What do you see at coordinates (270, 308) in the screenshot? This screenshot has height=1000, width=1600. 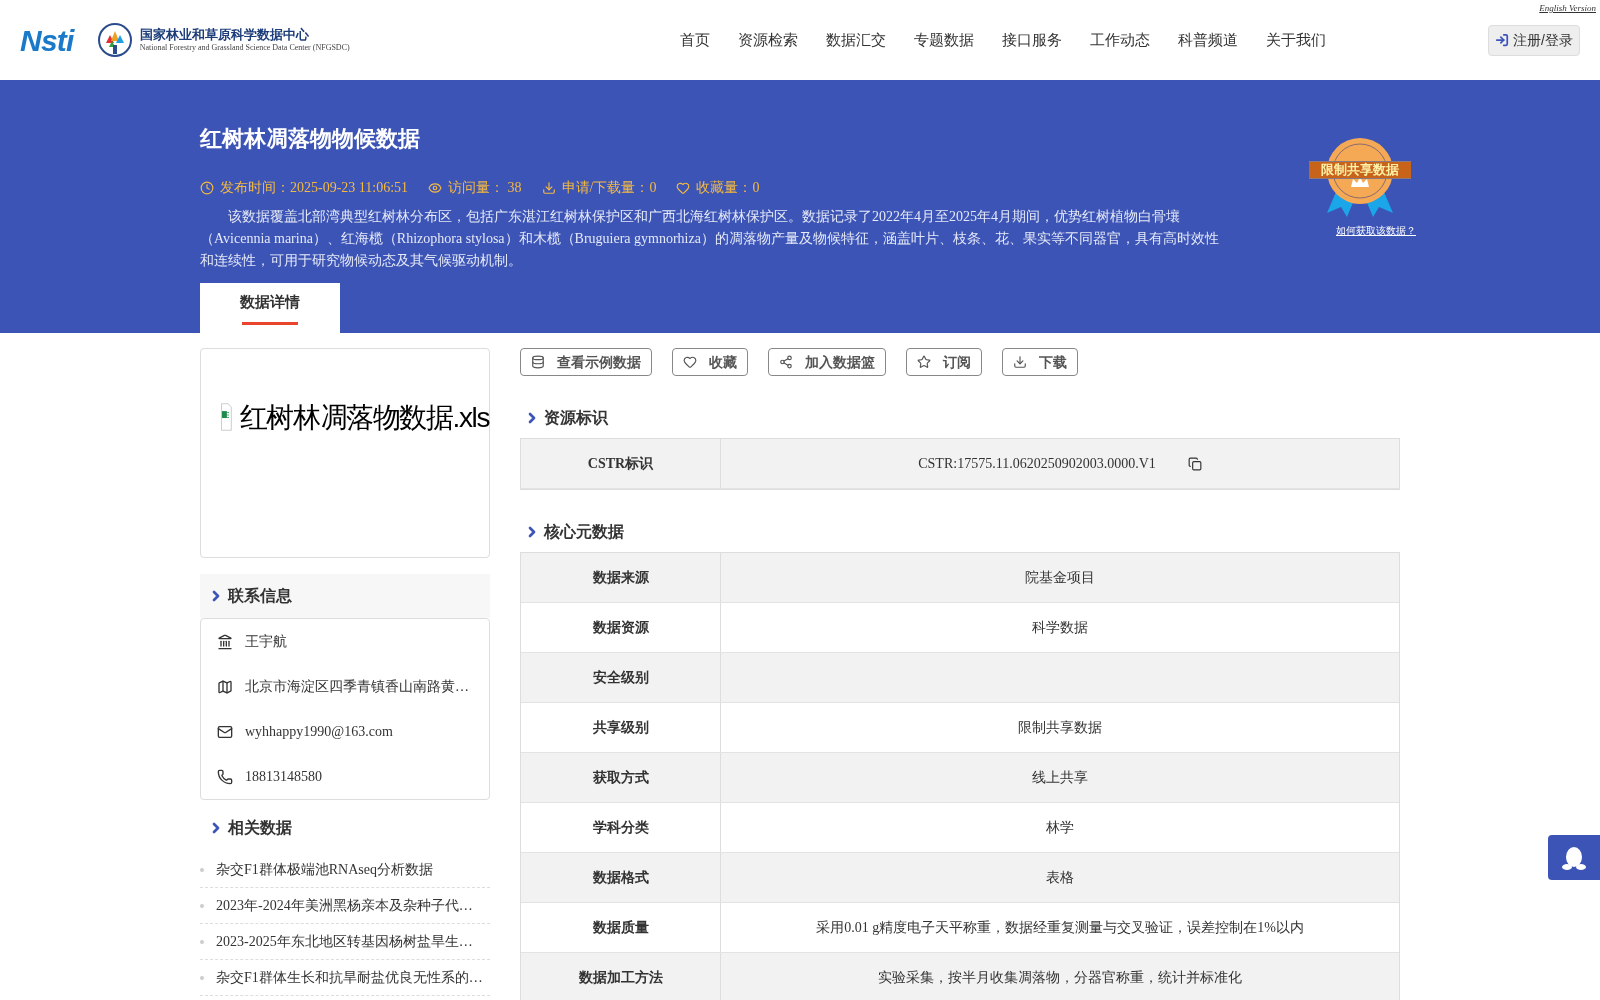 I see `details-tab: 数据详情` at bounding box center [270, 308].